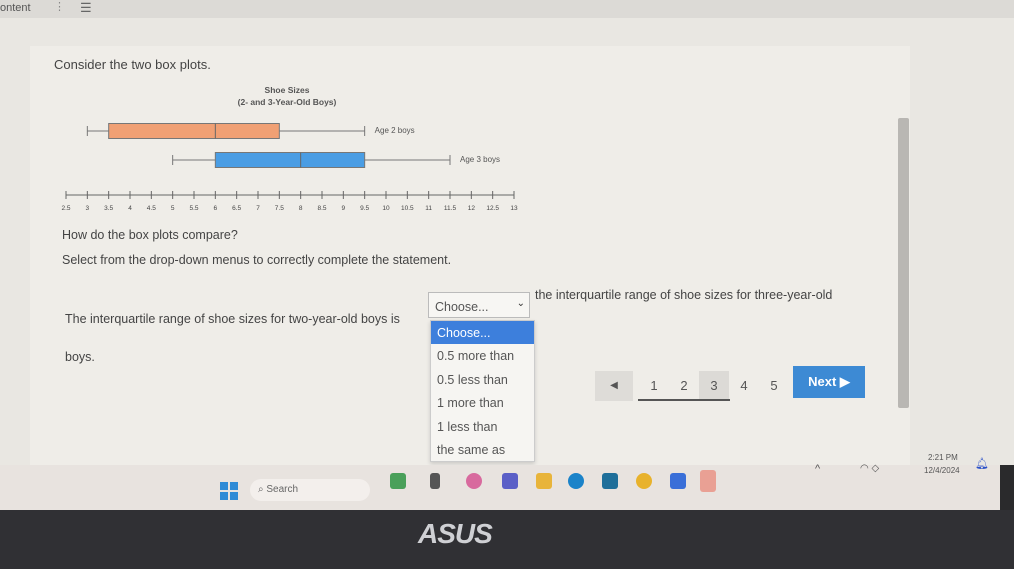 The width and height of the screenshot is (1014, 569). Describe the element at coordinates (193, 208) in the screenshot. I see `x-tick-label: 5.5` at that location.